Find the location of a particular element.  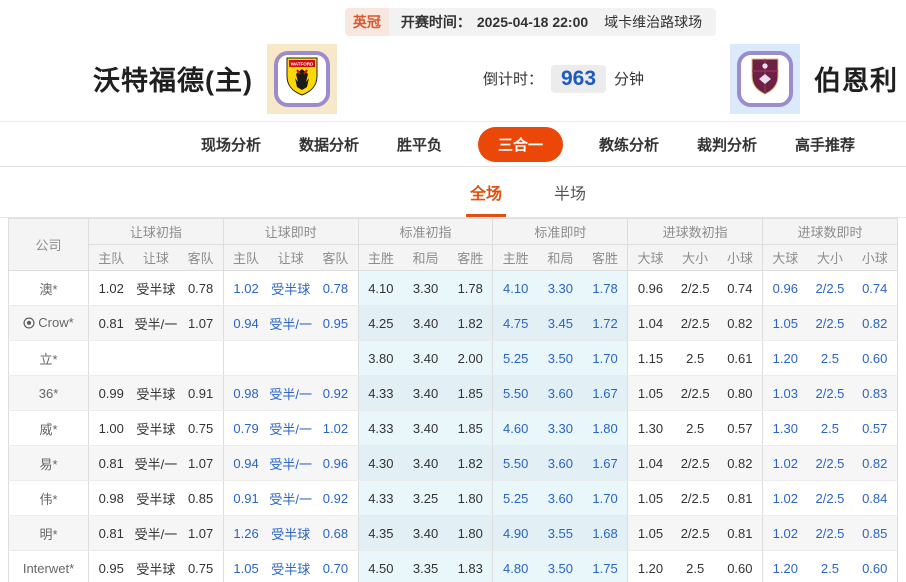

odds-cell: 4.10 is located at coordinates (515, 288).